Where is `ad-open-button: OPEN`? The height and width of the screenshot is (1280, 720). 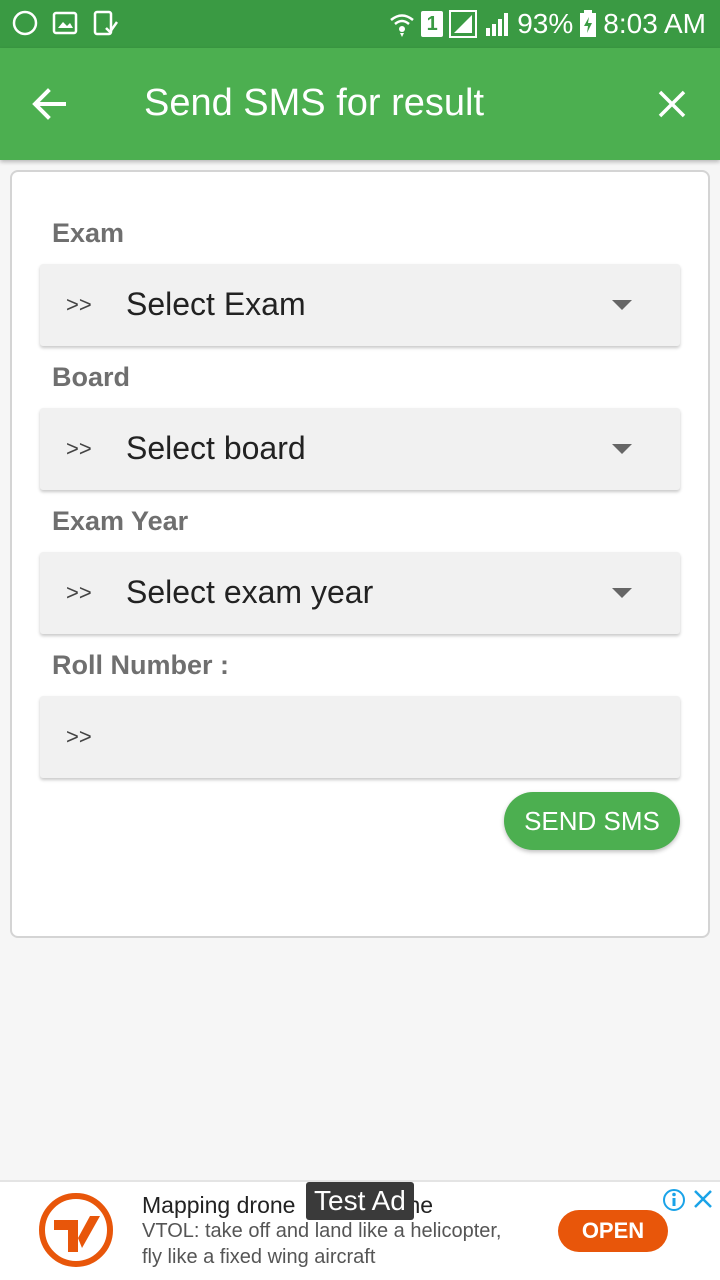 ad-open-button: OPEN is located at coordinates (613, 1231).